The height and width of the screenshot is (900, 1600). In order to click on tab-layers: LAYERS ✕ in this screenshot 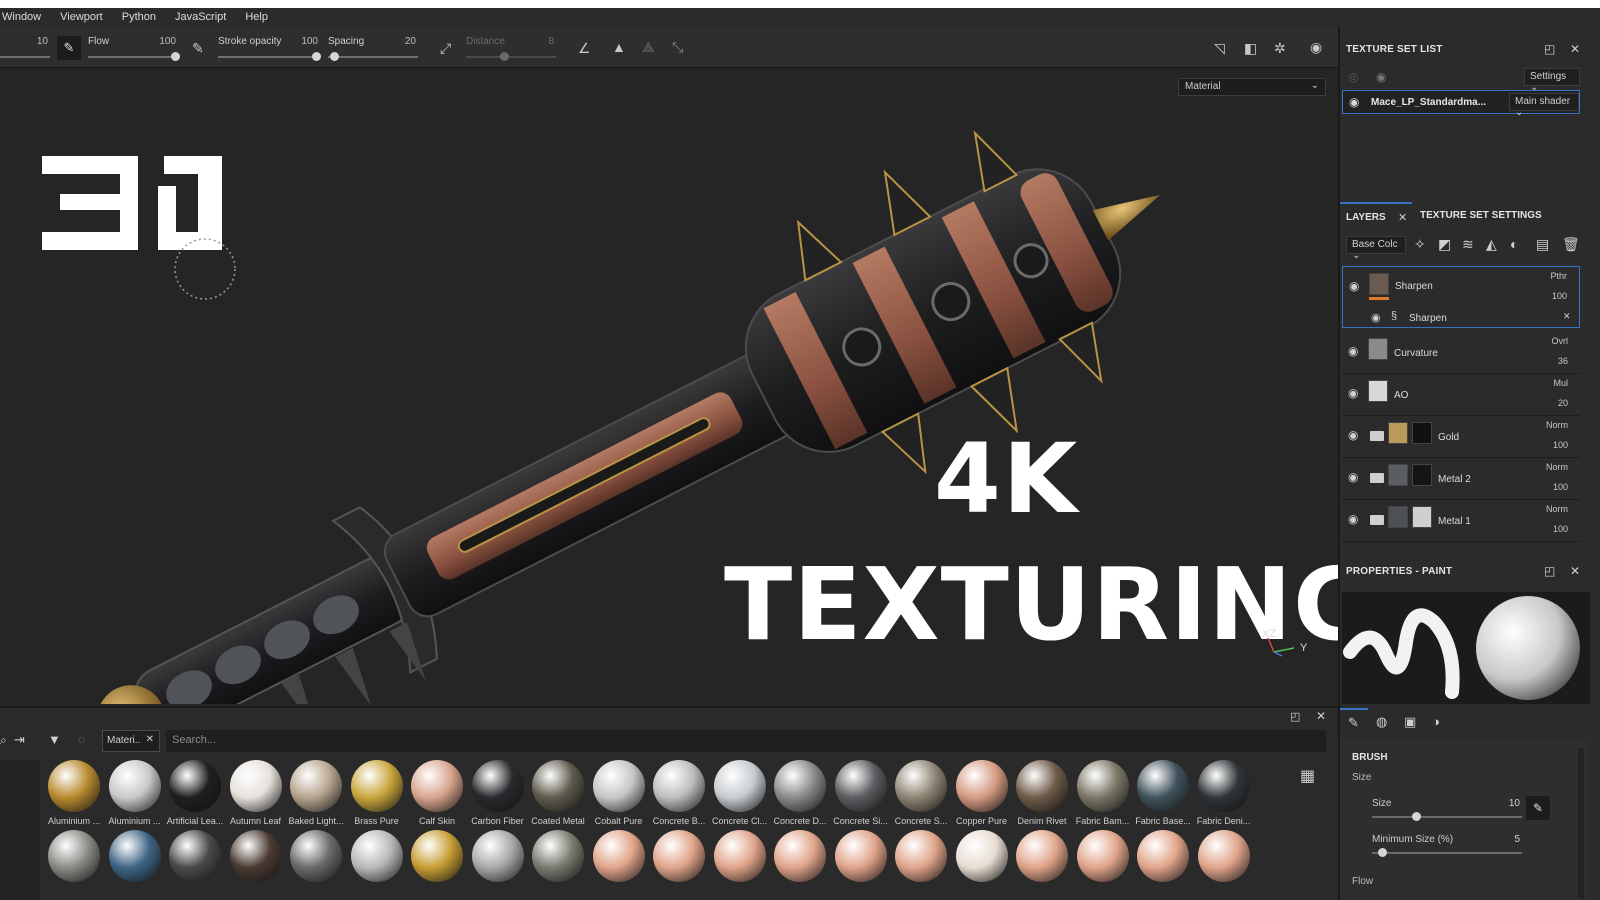, I will do `click(1376, 215)`.